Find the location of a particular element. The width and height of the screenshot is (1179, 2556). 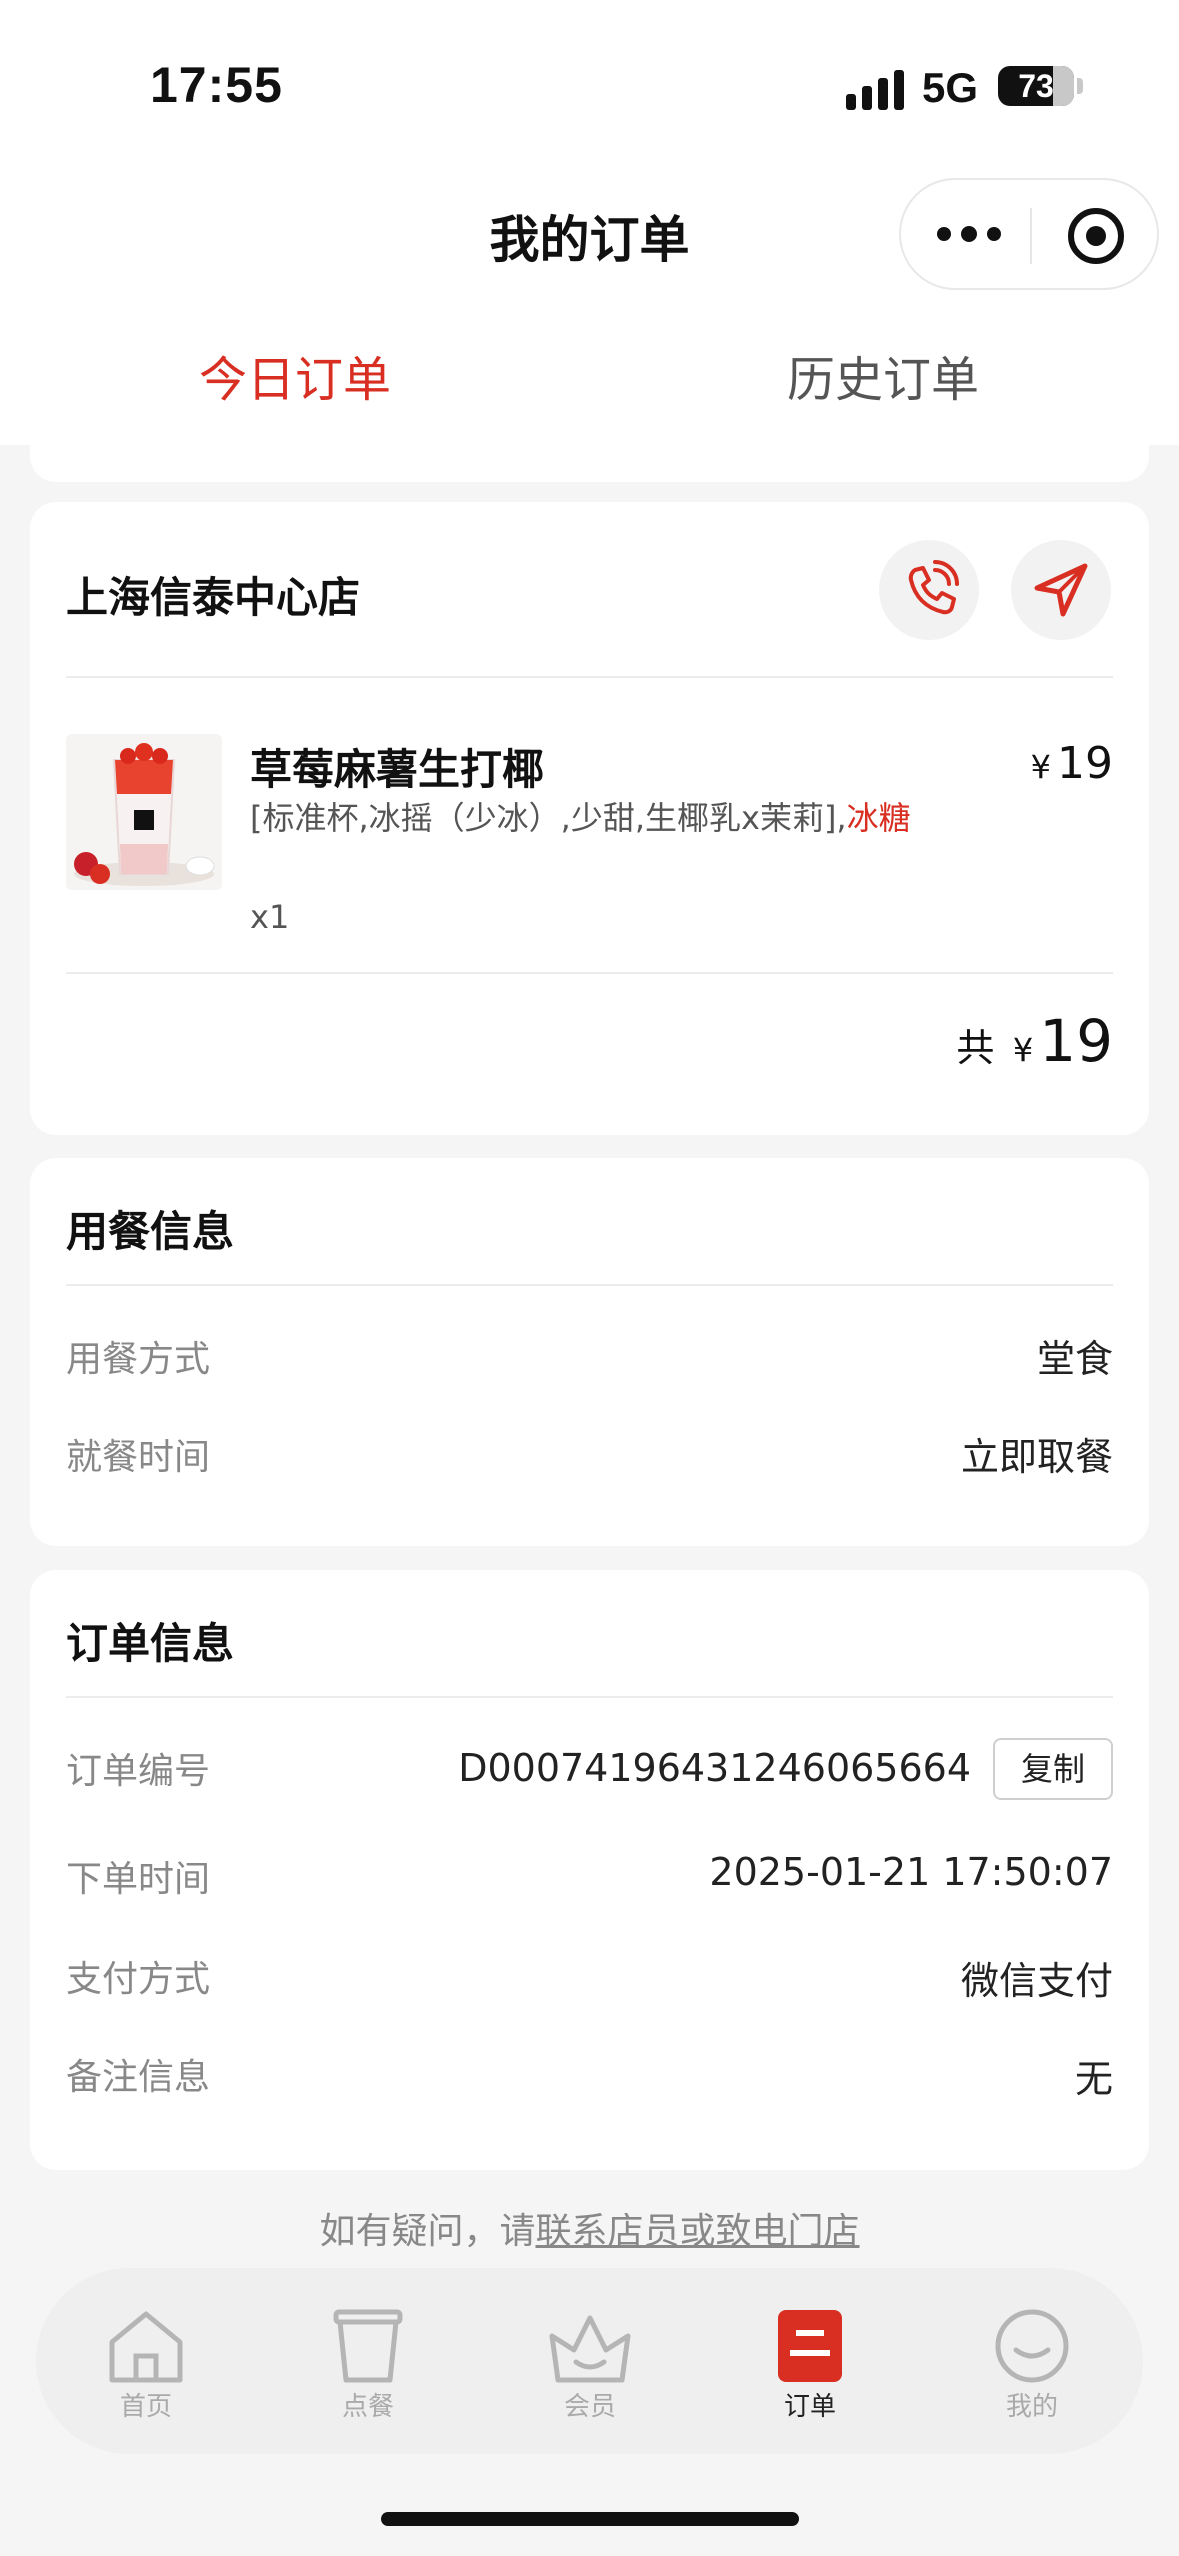

order-total: 共 ¥19 is located at coordinates (1034, 1041).